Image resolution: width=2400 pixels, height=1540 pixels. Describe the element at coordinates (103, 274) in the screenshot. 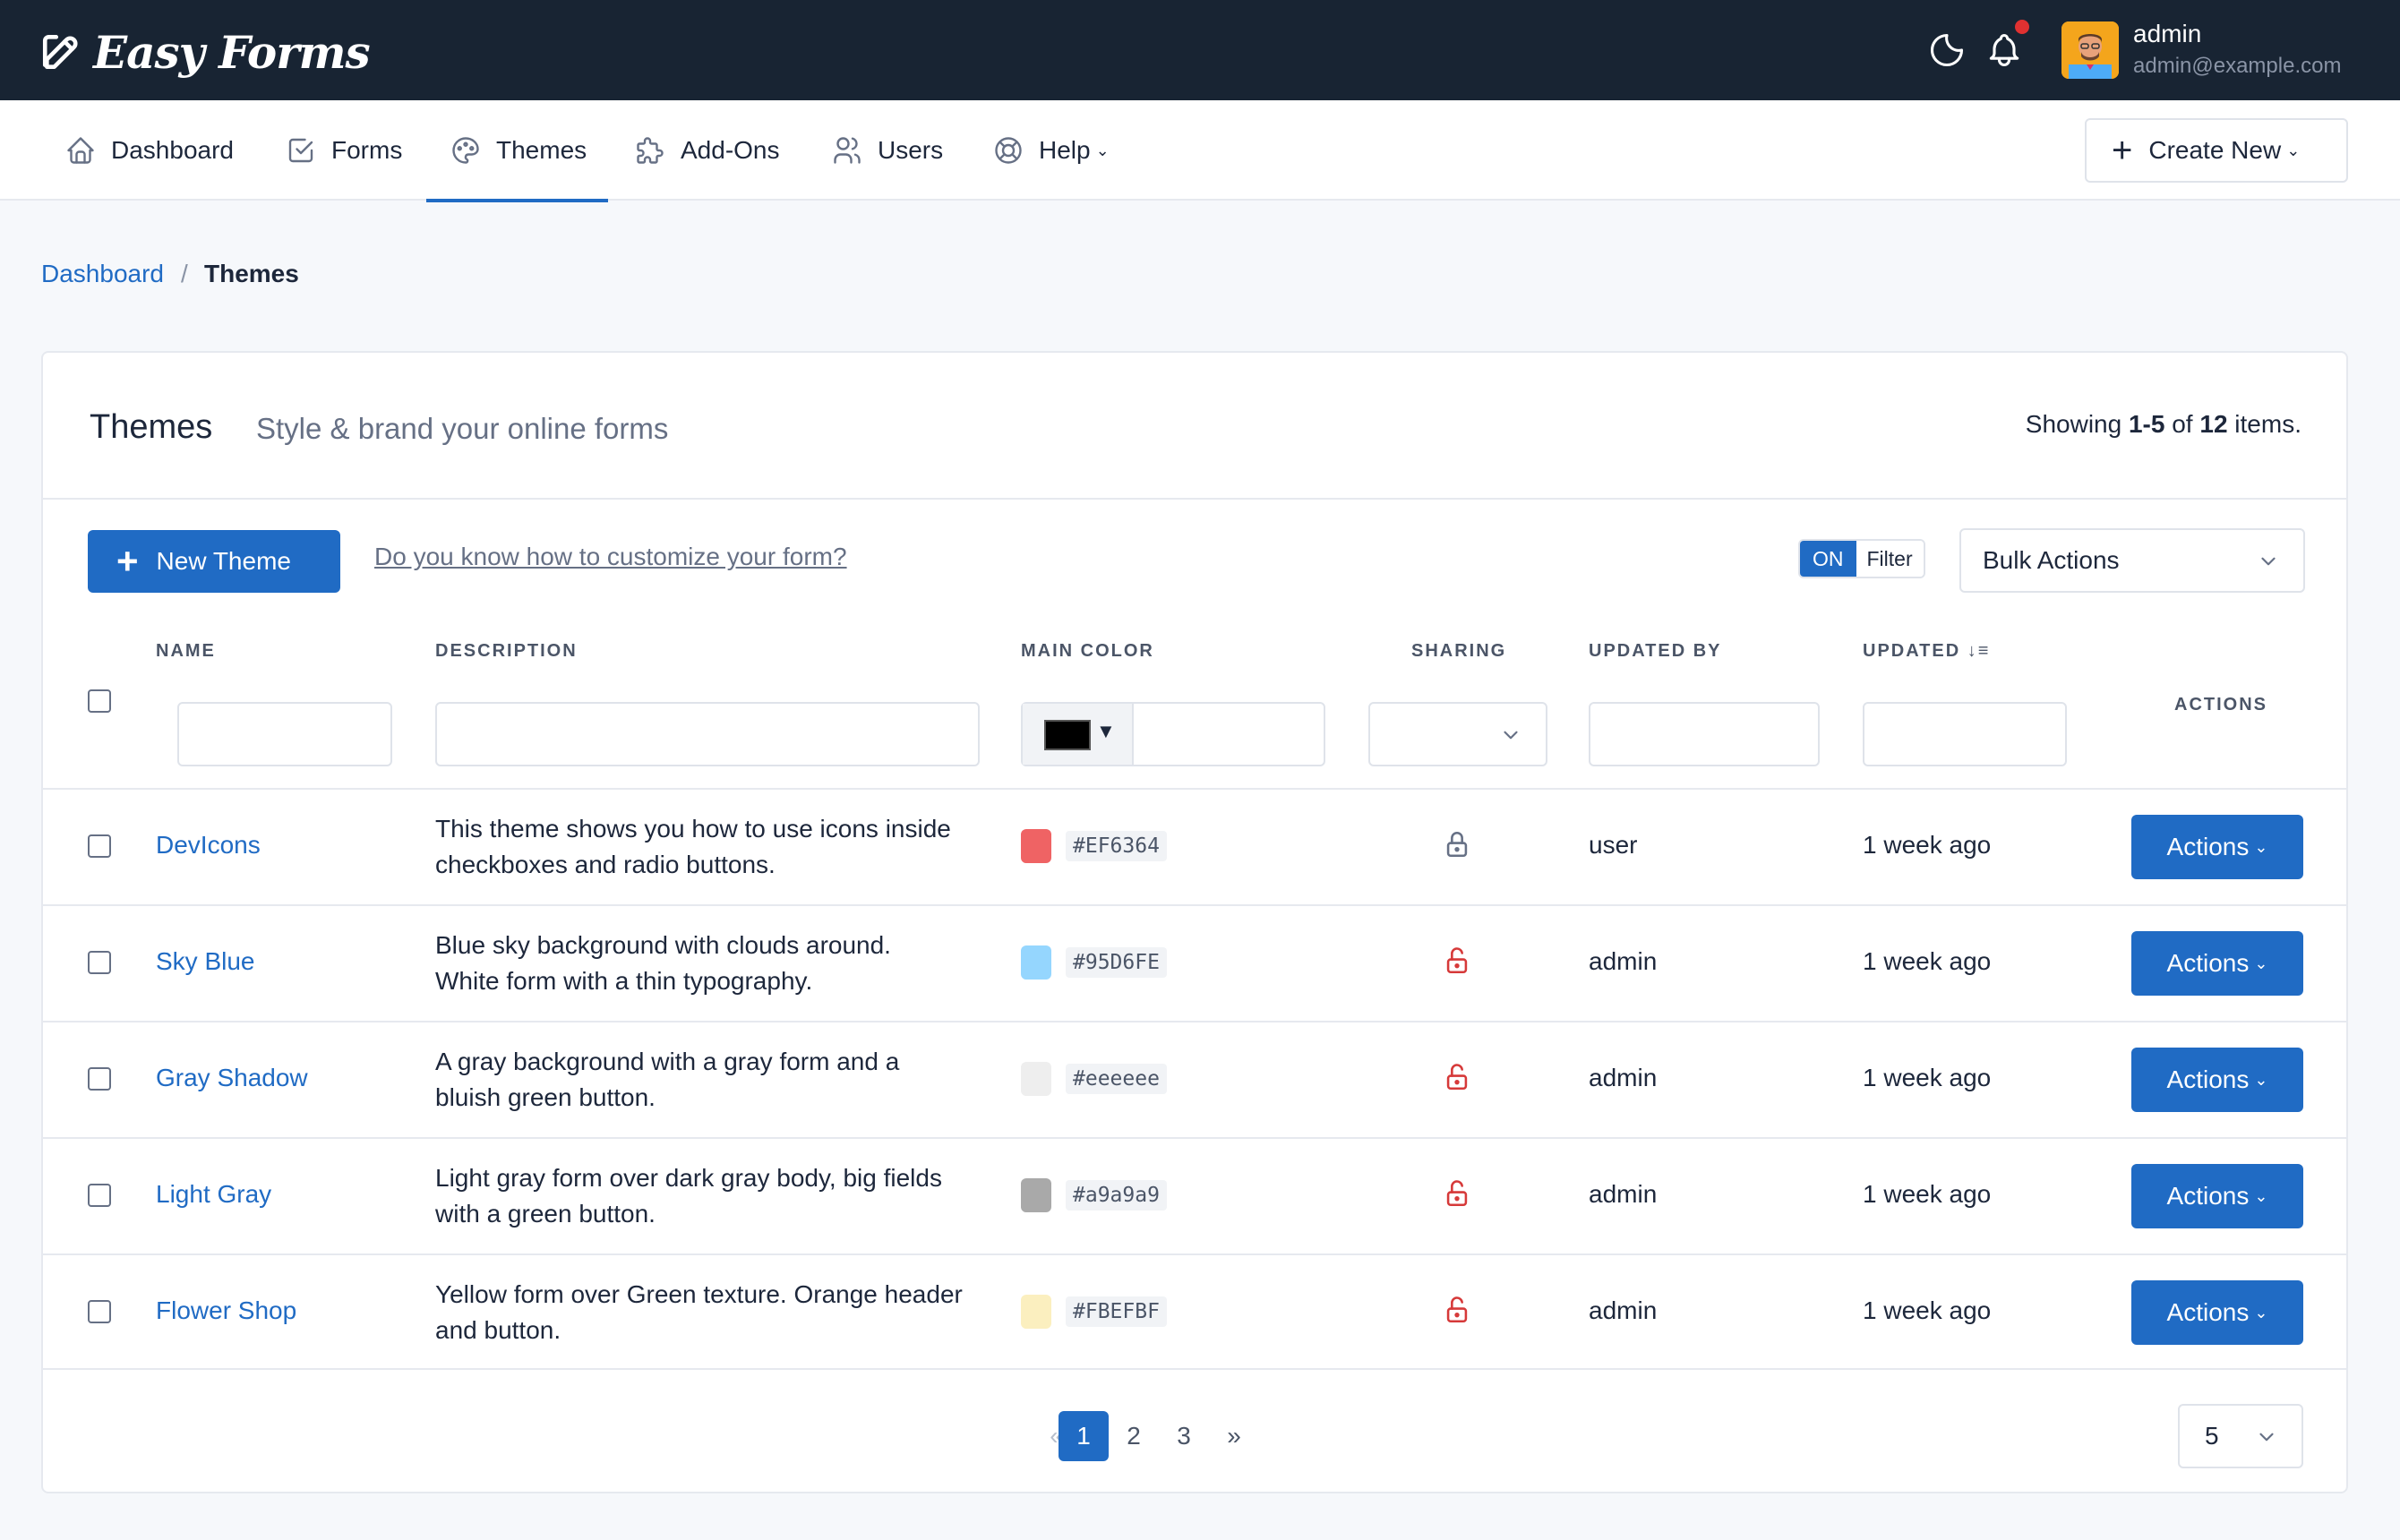

I see `breadcrumb-dashboard: Dashboard` at that location.